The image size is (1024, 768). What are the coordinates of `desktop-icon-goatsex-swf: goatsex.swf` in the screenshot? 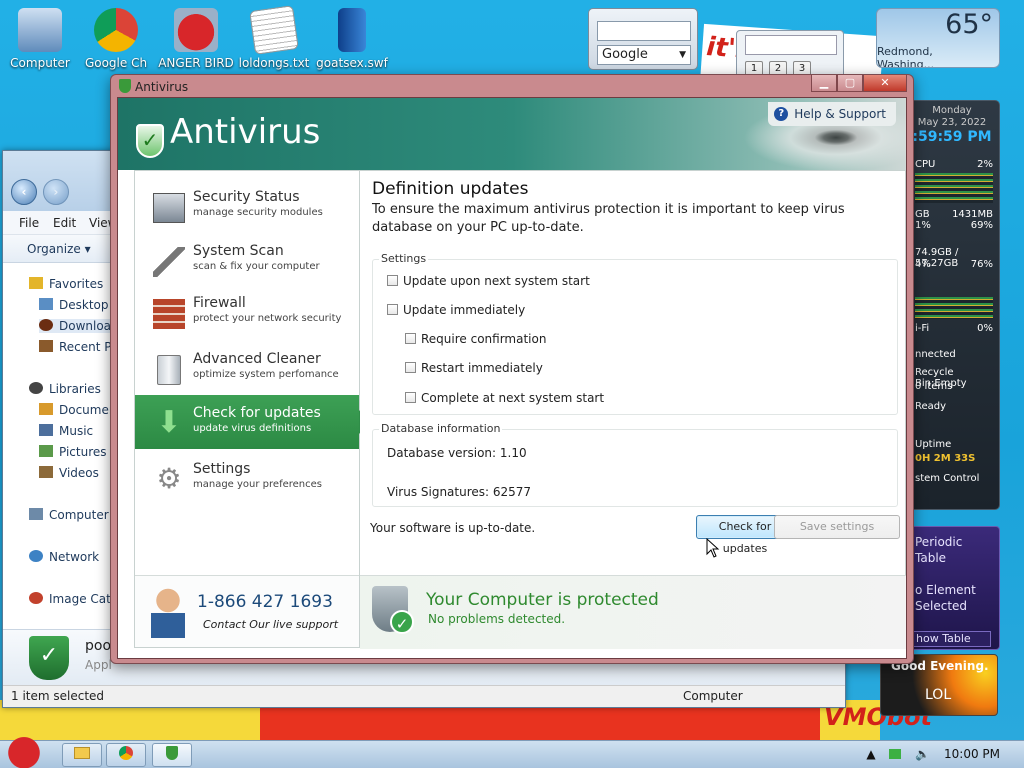 It's located at (352, 39).